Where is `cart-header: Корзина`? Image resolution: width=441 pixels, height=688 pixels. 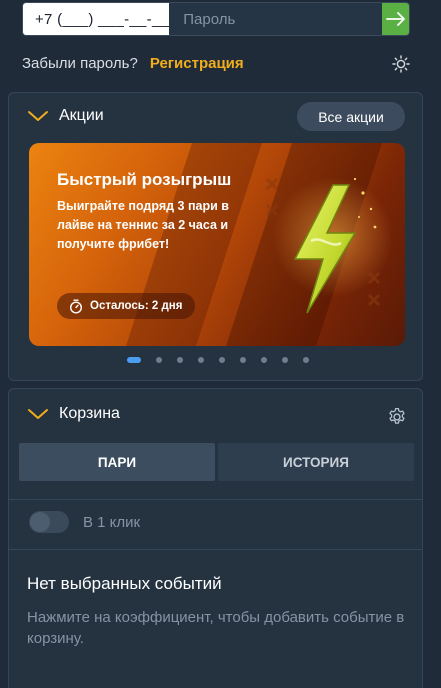 cart-header: Корзина is located at coordinates (215, 414).